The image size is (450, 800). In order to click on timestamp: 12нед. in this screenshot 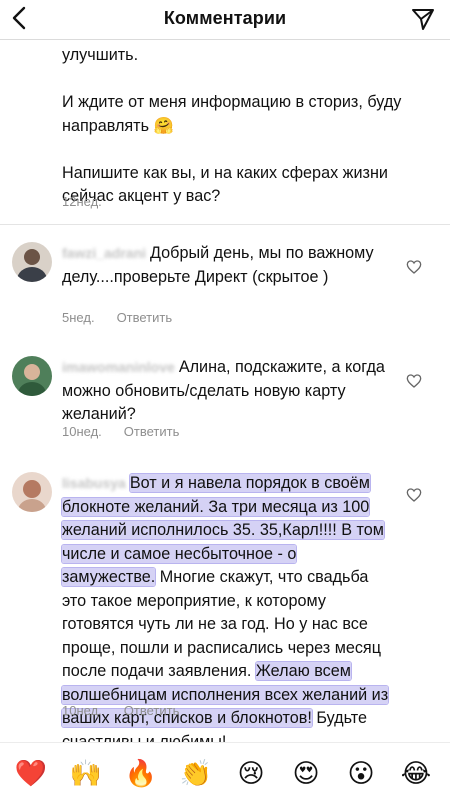, I will do `click(82, 201)`.